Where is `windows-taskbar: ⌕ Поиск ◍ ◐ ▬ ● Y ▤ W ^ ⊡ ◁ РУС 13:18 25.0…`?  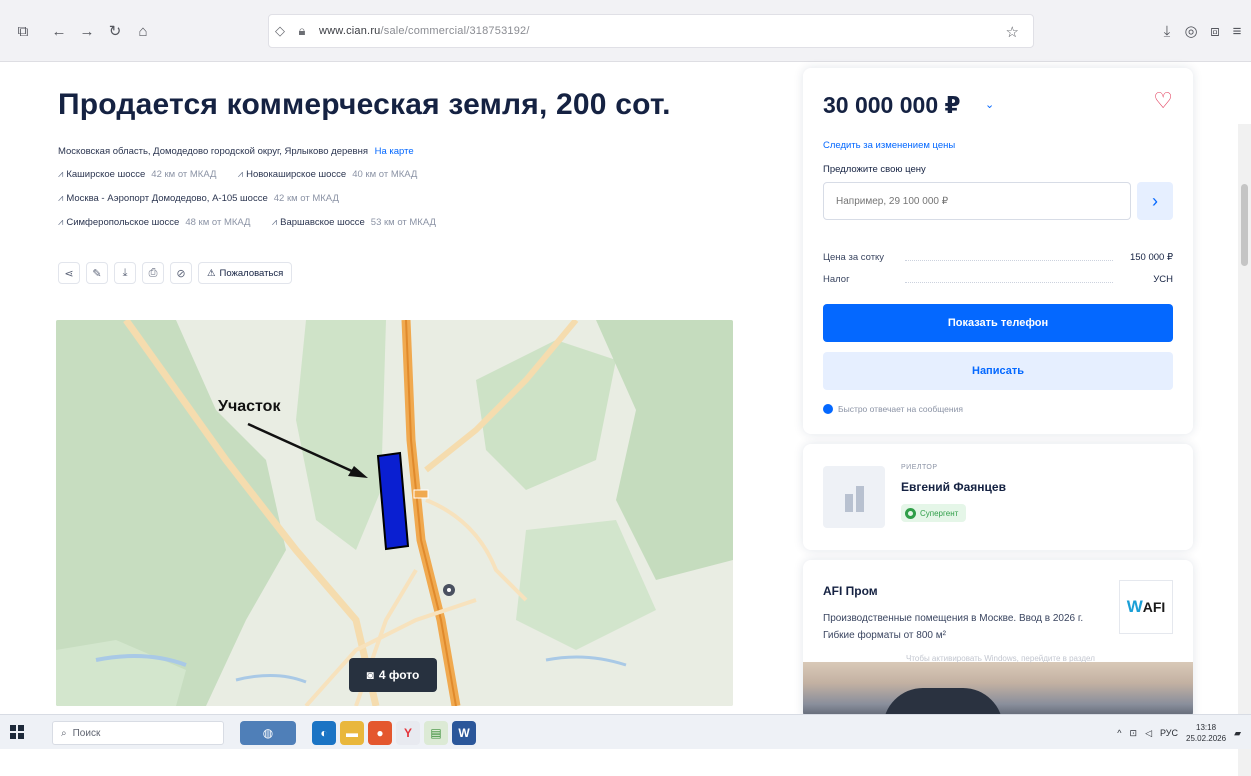 windows-taskbar: ⌕ Поиск ◍ ◐ ▬ ● Y ▤ W ^ ⊡ ◁ РУС 13:18 25.0… is located at coordinates (625, 731).